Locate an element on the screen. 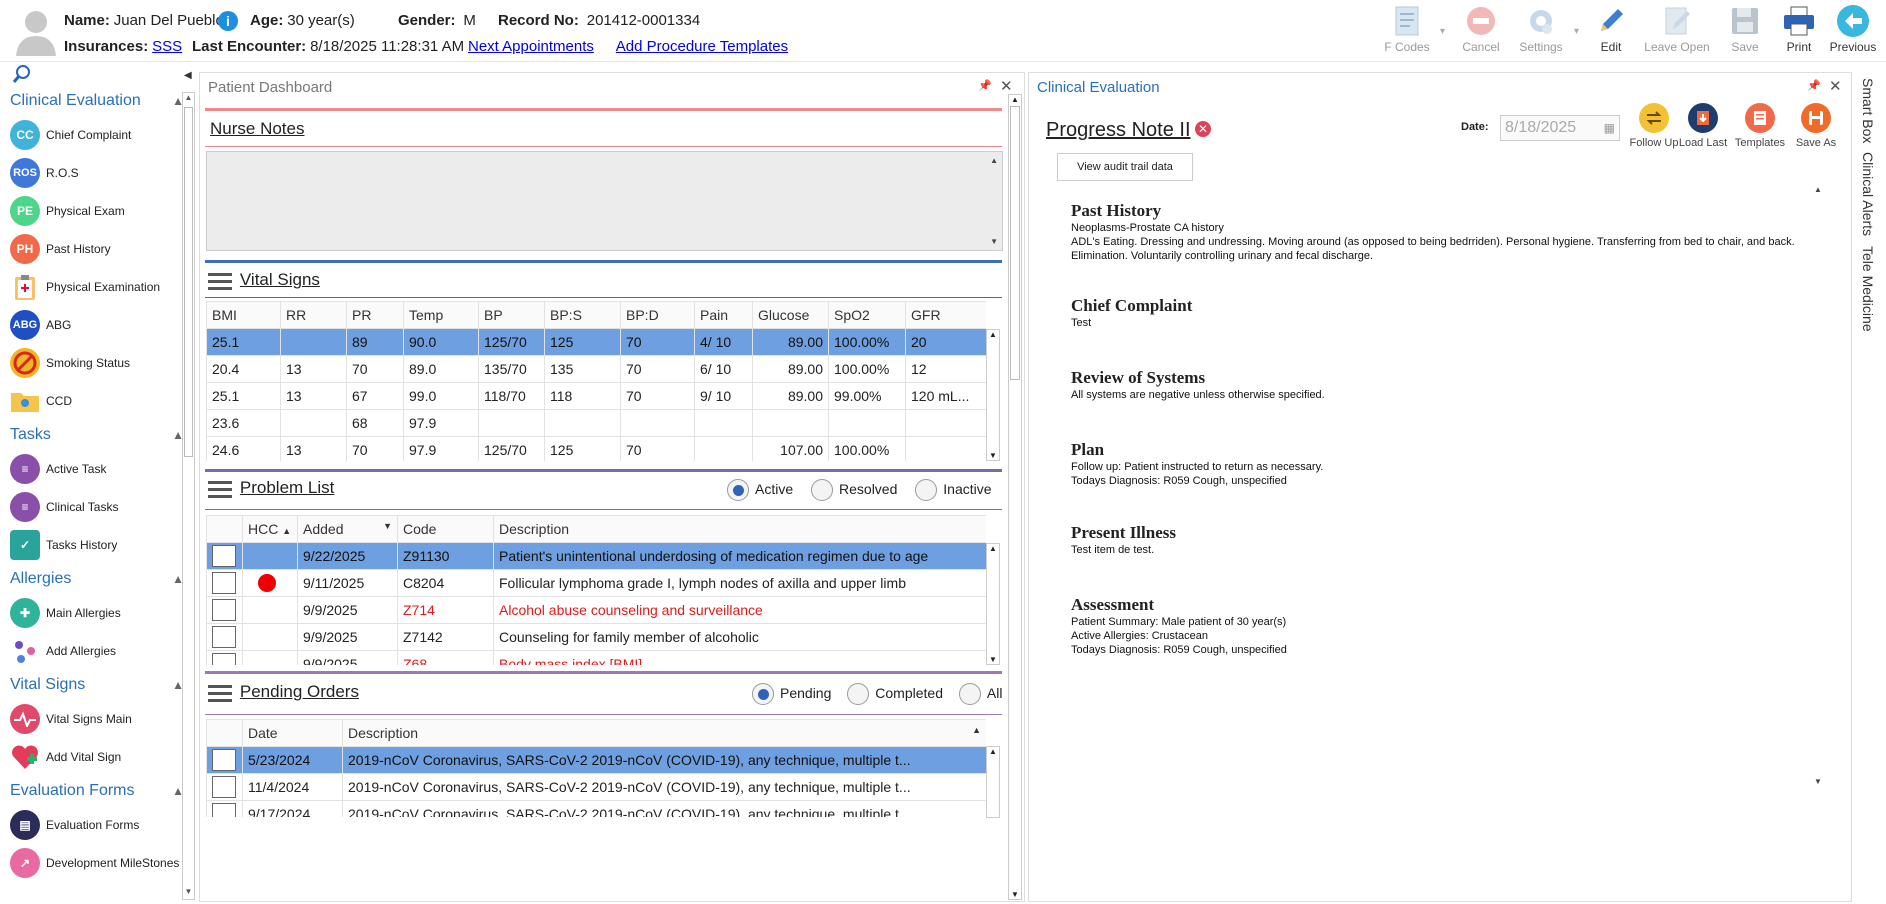 Image resolution: width=1886 pixels, height=904 pixels. added-column-header: Added ▼ is located at coordinates (347, 529).